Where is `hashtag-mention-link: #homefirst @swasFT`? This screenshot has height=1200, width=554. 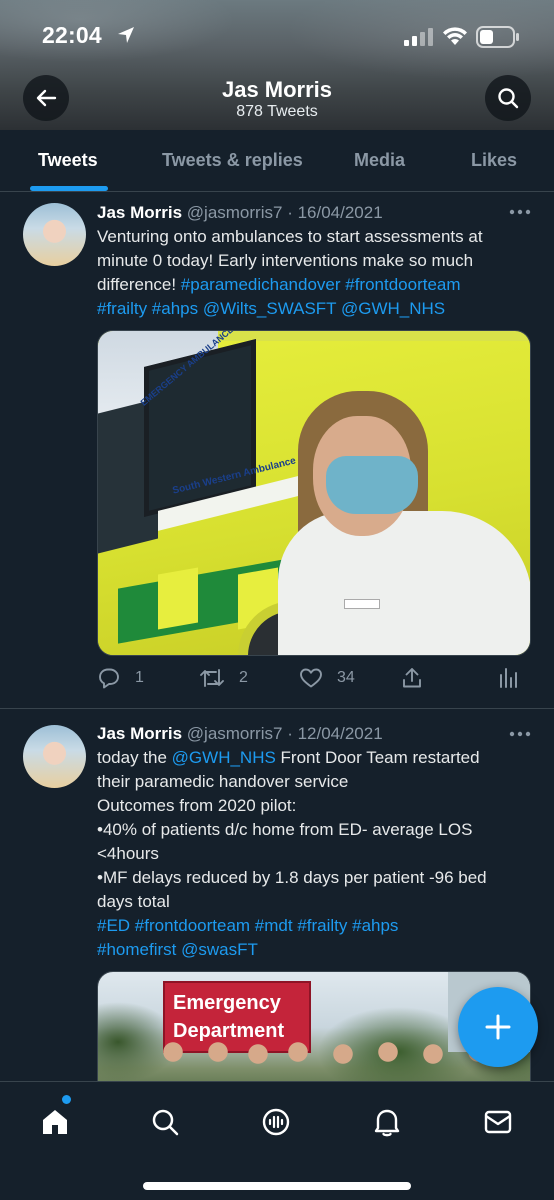
hashtag-mention-link: #homefirst @swasFT is located at coordinates (317, 950).